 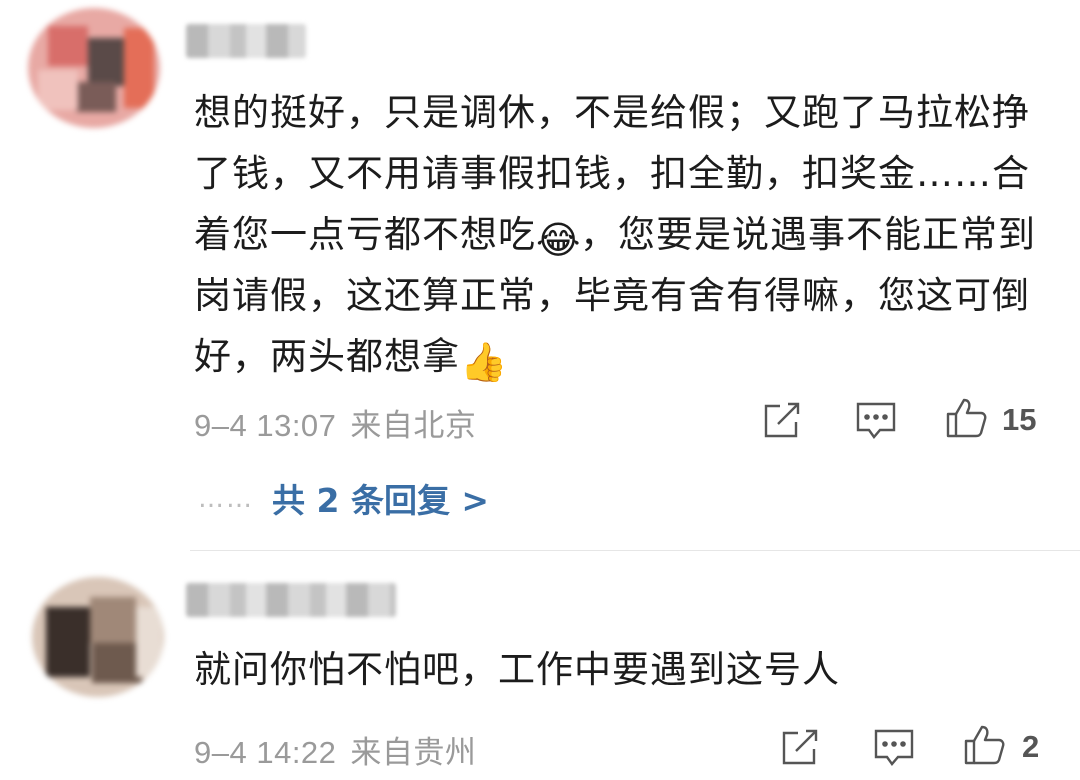 What do you see at coordinates (413, 425) in the screenshot?
I see `comment-location: 来自北京` at bounding box center [413, 425].